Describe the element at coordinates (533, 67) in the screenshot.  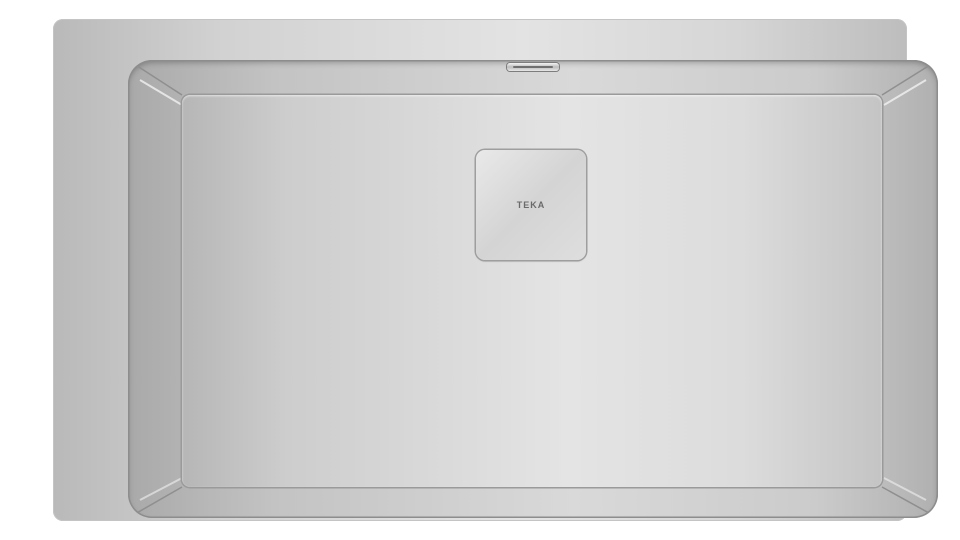
I see `overflow-slot-icon` at that location.